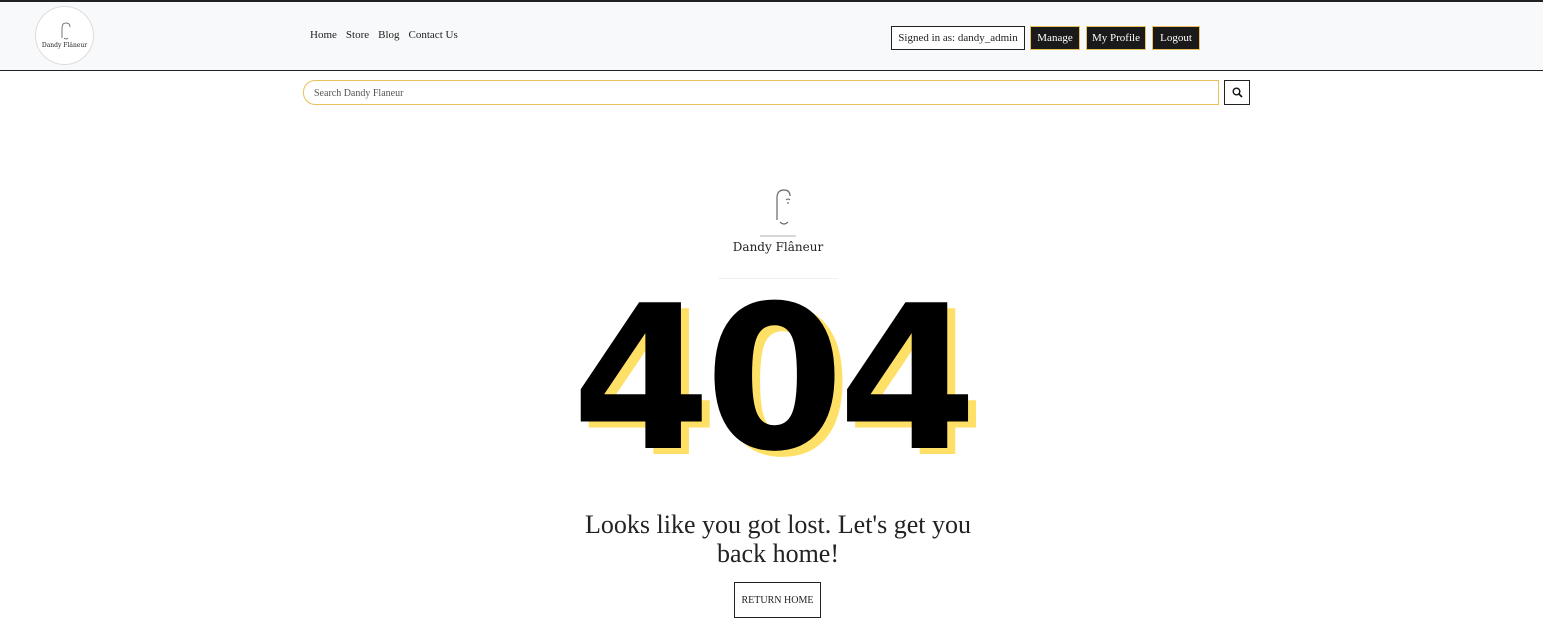 This screenshot has width=1543, height=629. I want to click on search-button, so click(1237, 92).